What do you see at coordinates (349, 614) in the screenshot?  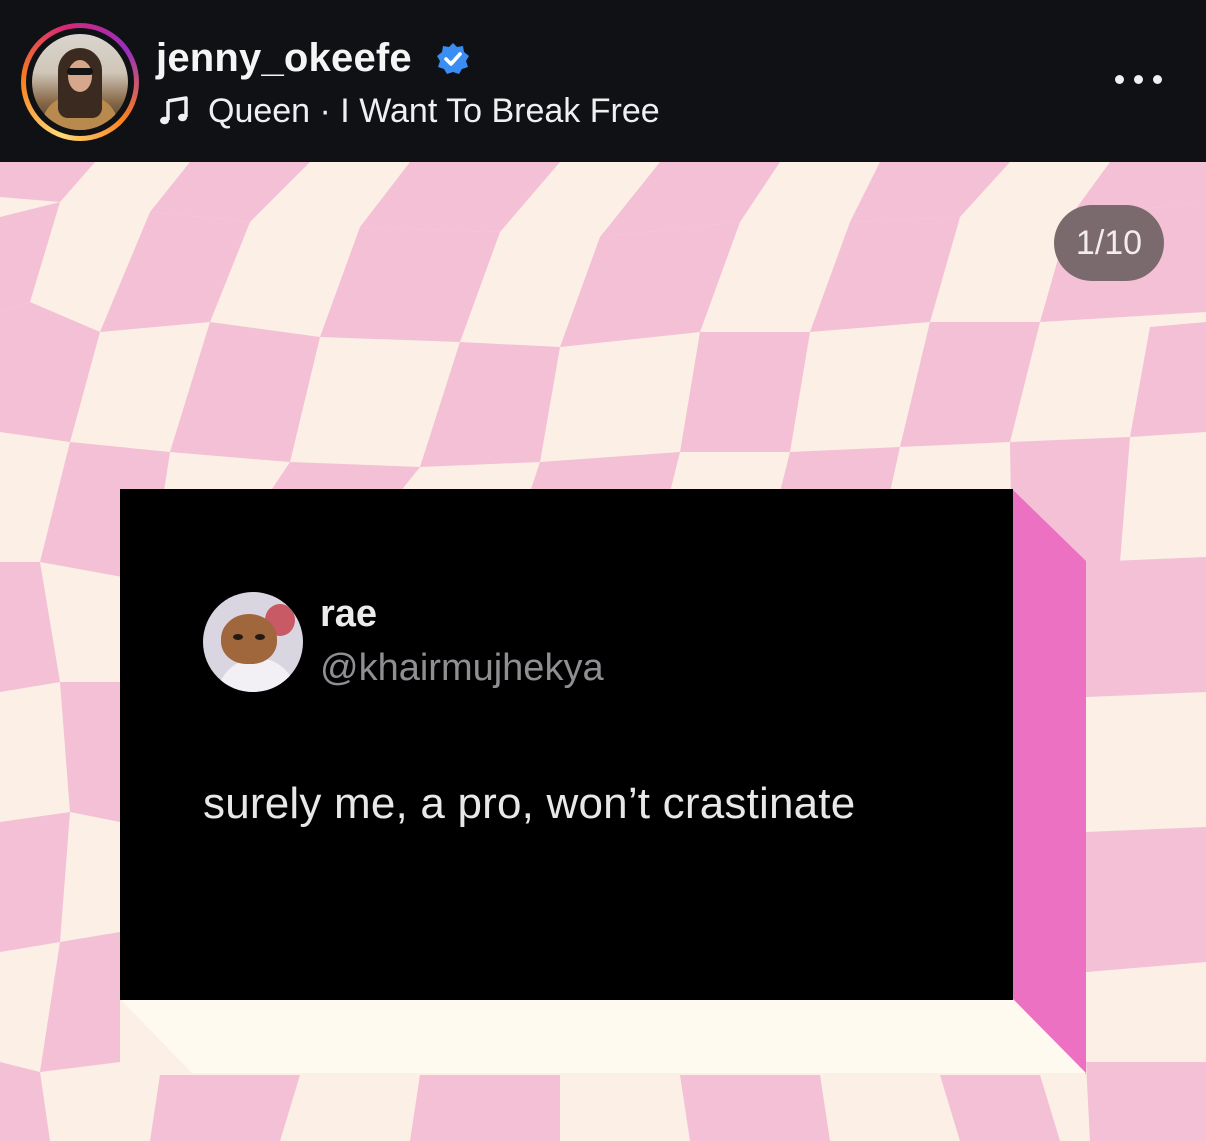 I see `tweet-author-name: rae` at bounding box center [349, 614].